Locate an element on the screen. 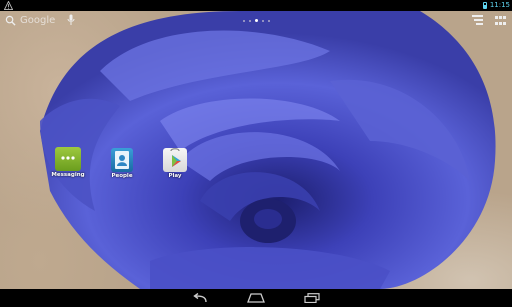  app-label: Messaging is located at coordinates (68, 175).